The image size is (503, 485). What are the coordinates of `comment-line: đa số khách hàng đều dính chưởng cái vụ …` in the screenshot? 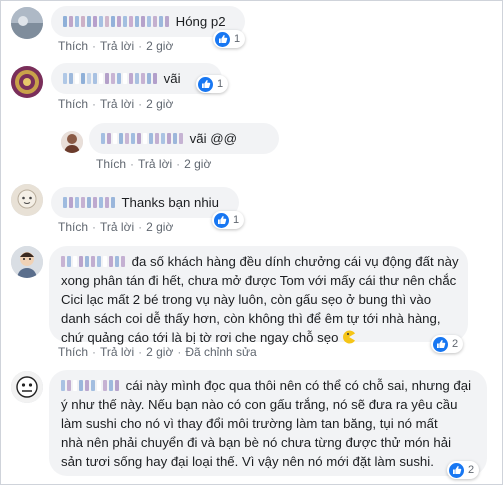 It's located at (260, 261).